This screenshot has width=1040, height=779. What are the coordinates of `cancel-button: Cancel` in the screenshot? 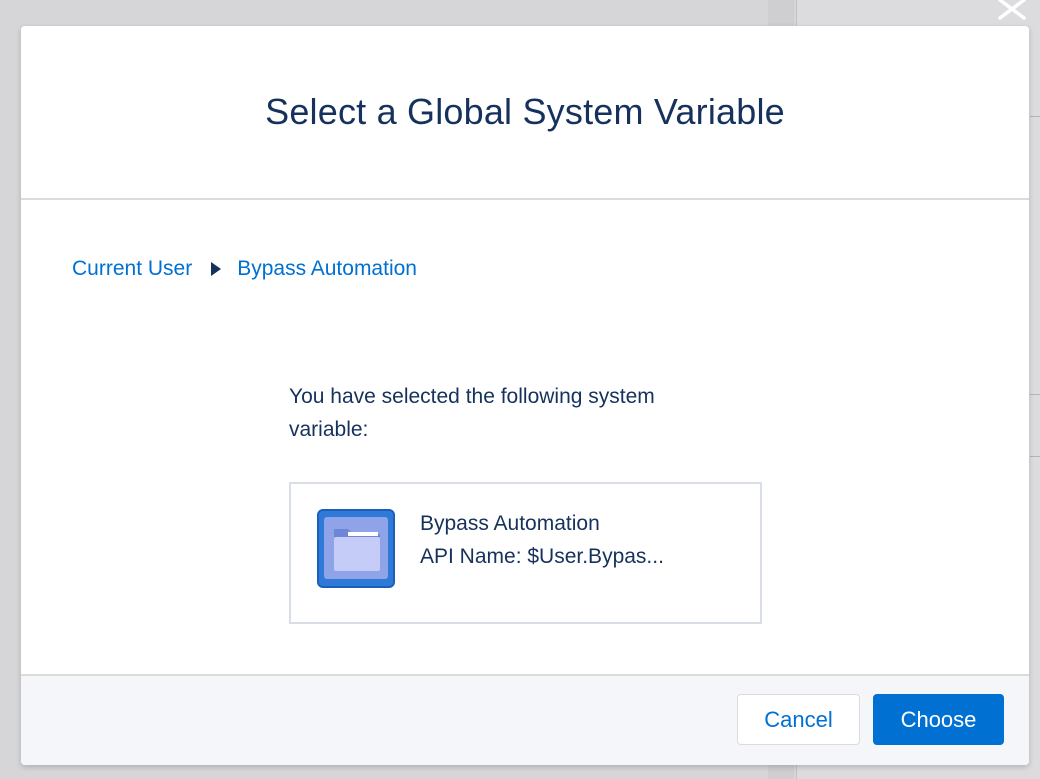 It's located at (798, 719).